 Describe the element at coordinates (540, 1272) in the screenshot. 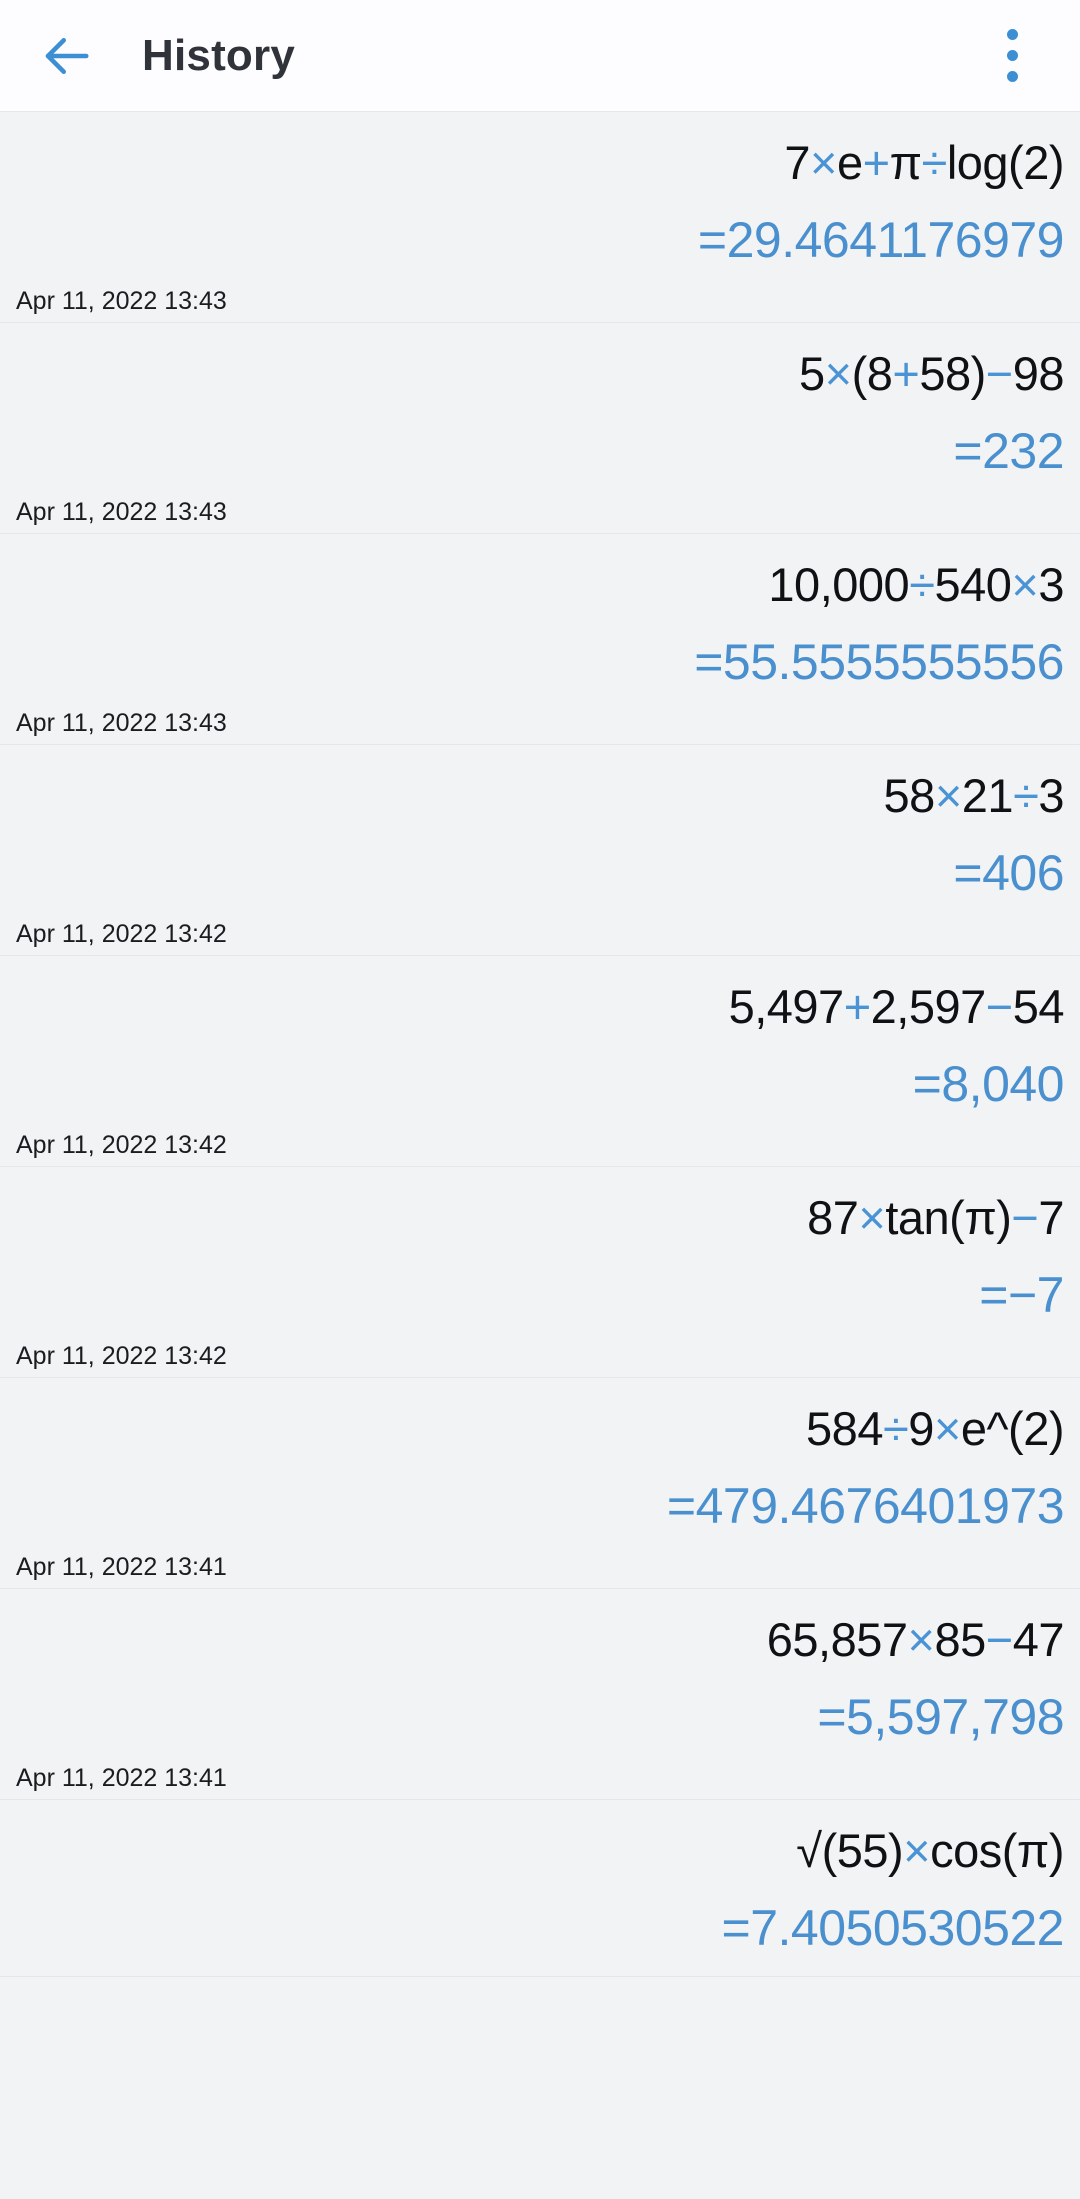

I see `history-item: 87×tan(π)−7 =−7 Apr 11, 2022 13:42` at that location.